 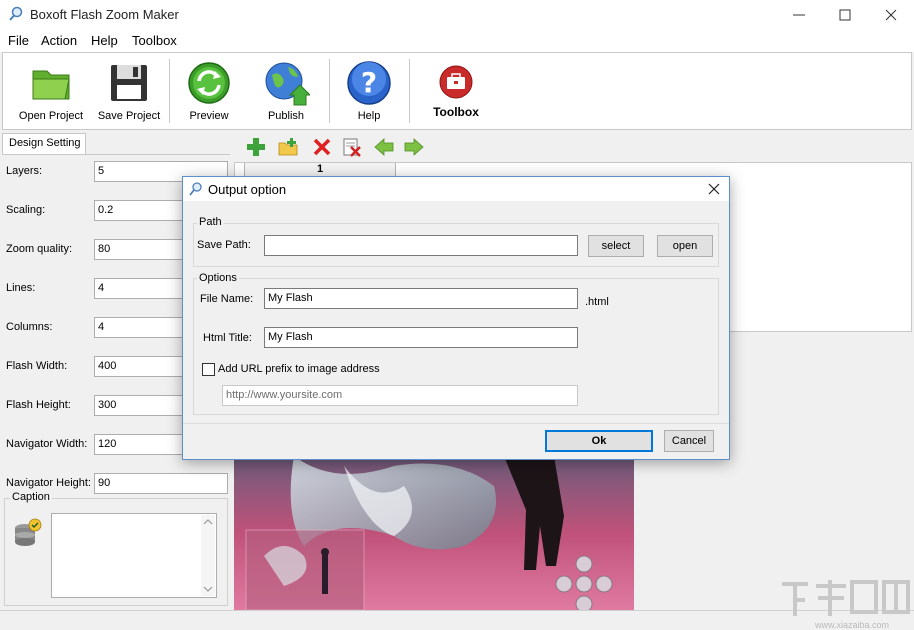 I want to click on open-project-label: Open Project, so click(x=51, y=116).